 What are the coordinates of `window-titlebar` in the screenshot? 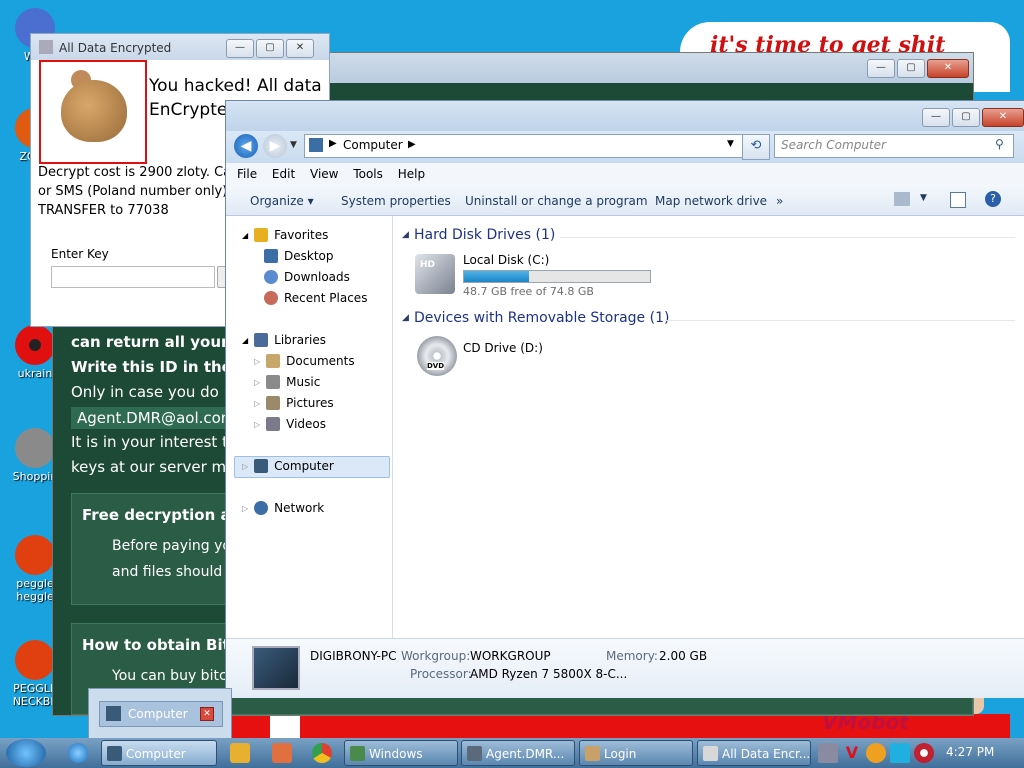 It's located at (625, 116).